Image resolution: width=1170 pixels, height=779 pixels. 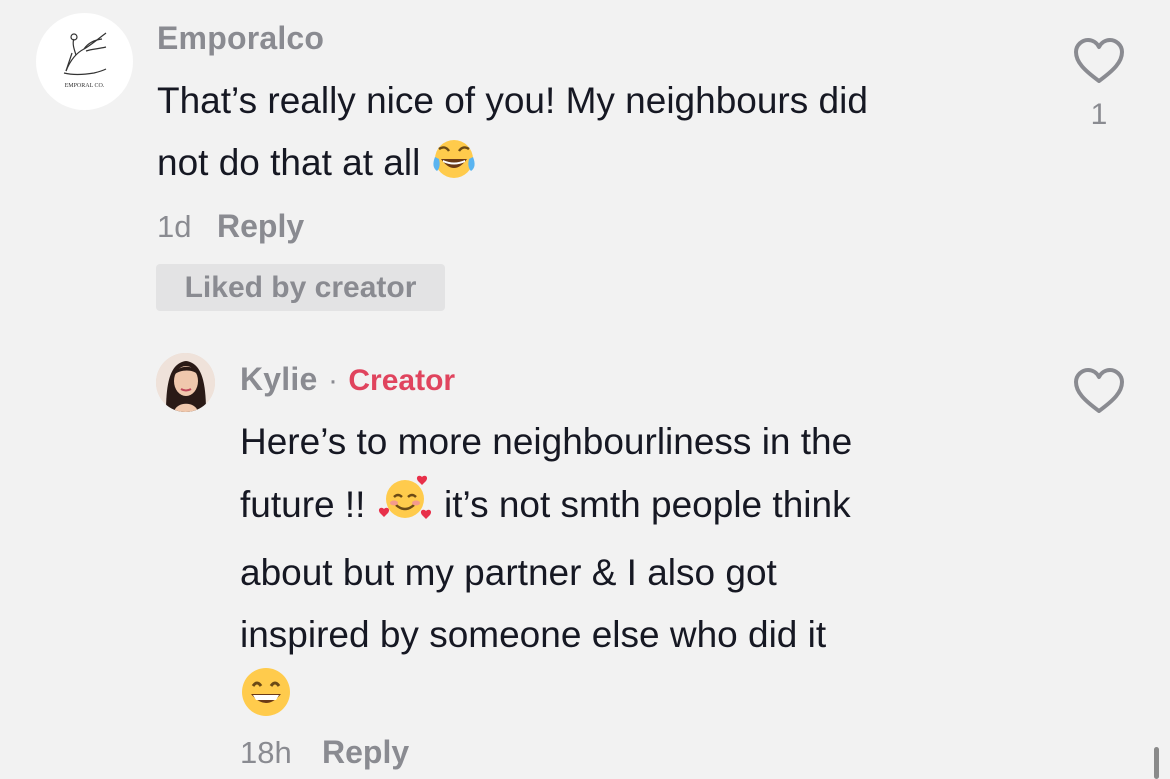 I want to click on comment-username: Kylie, so click(x=278, y=379).